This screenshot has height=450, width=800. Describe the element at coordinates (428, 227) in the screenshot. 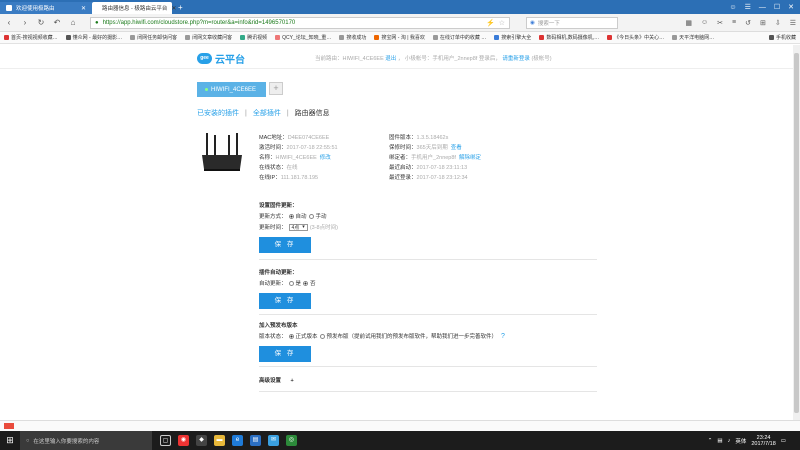

I see `update-time-row: 更新时间： 4点 ▾ (3-8点时间)` at that location.